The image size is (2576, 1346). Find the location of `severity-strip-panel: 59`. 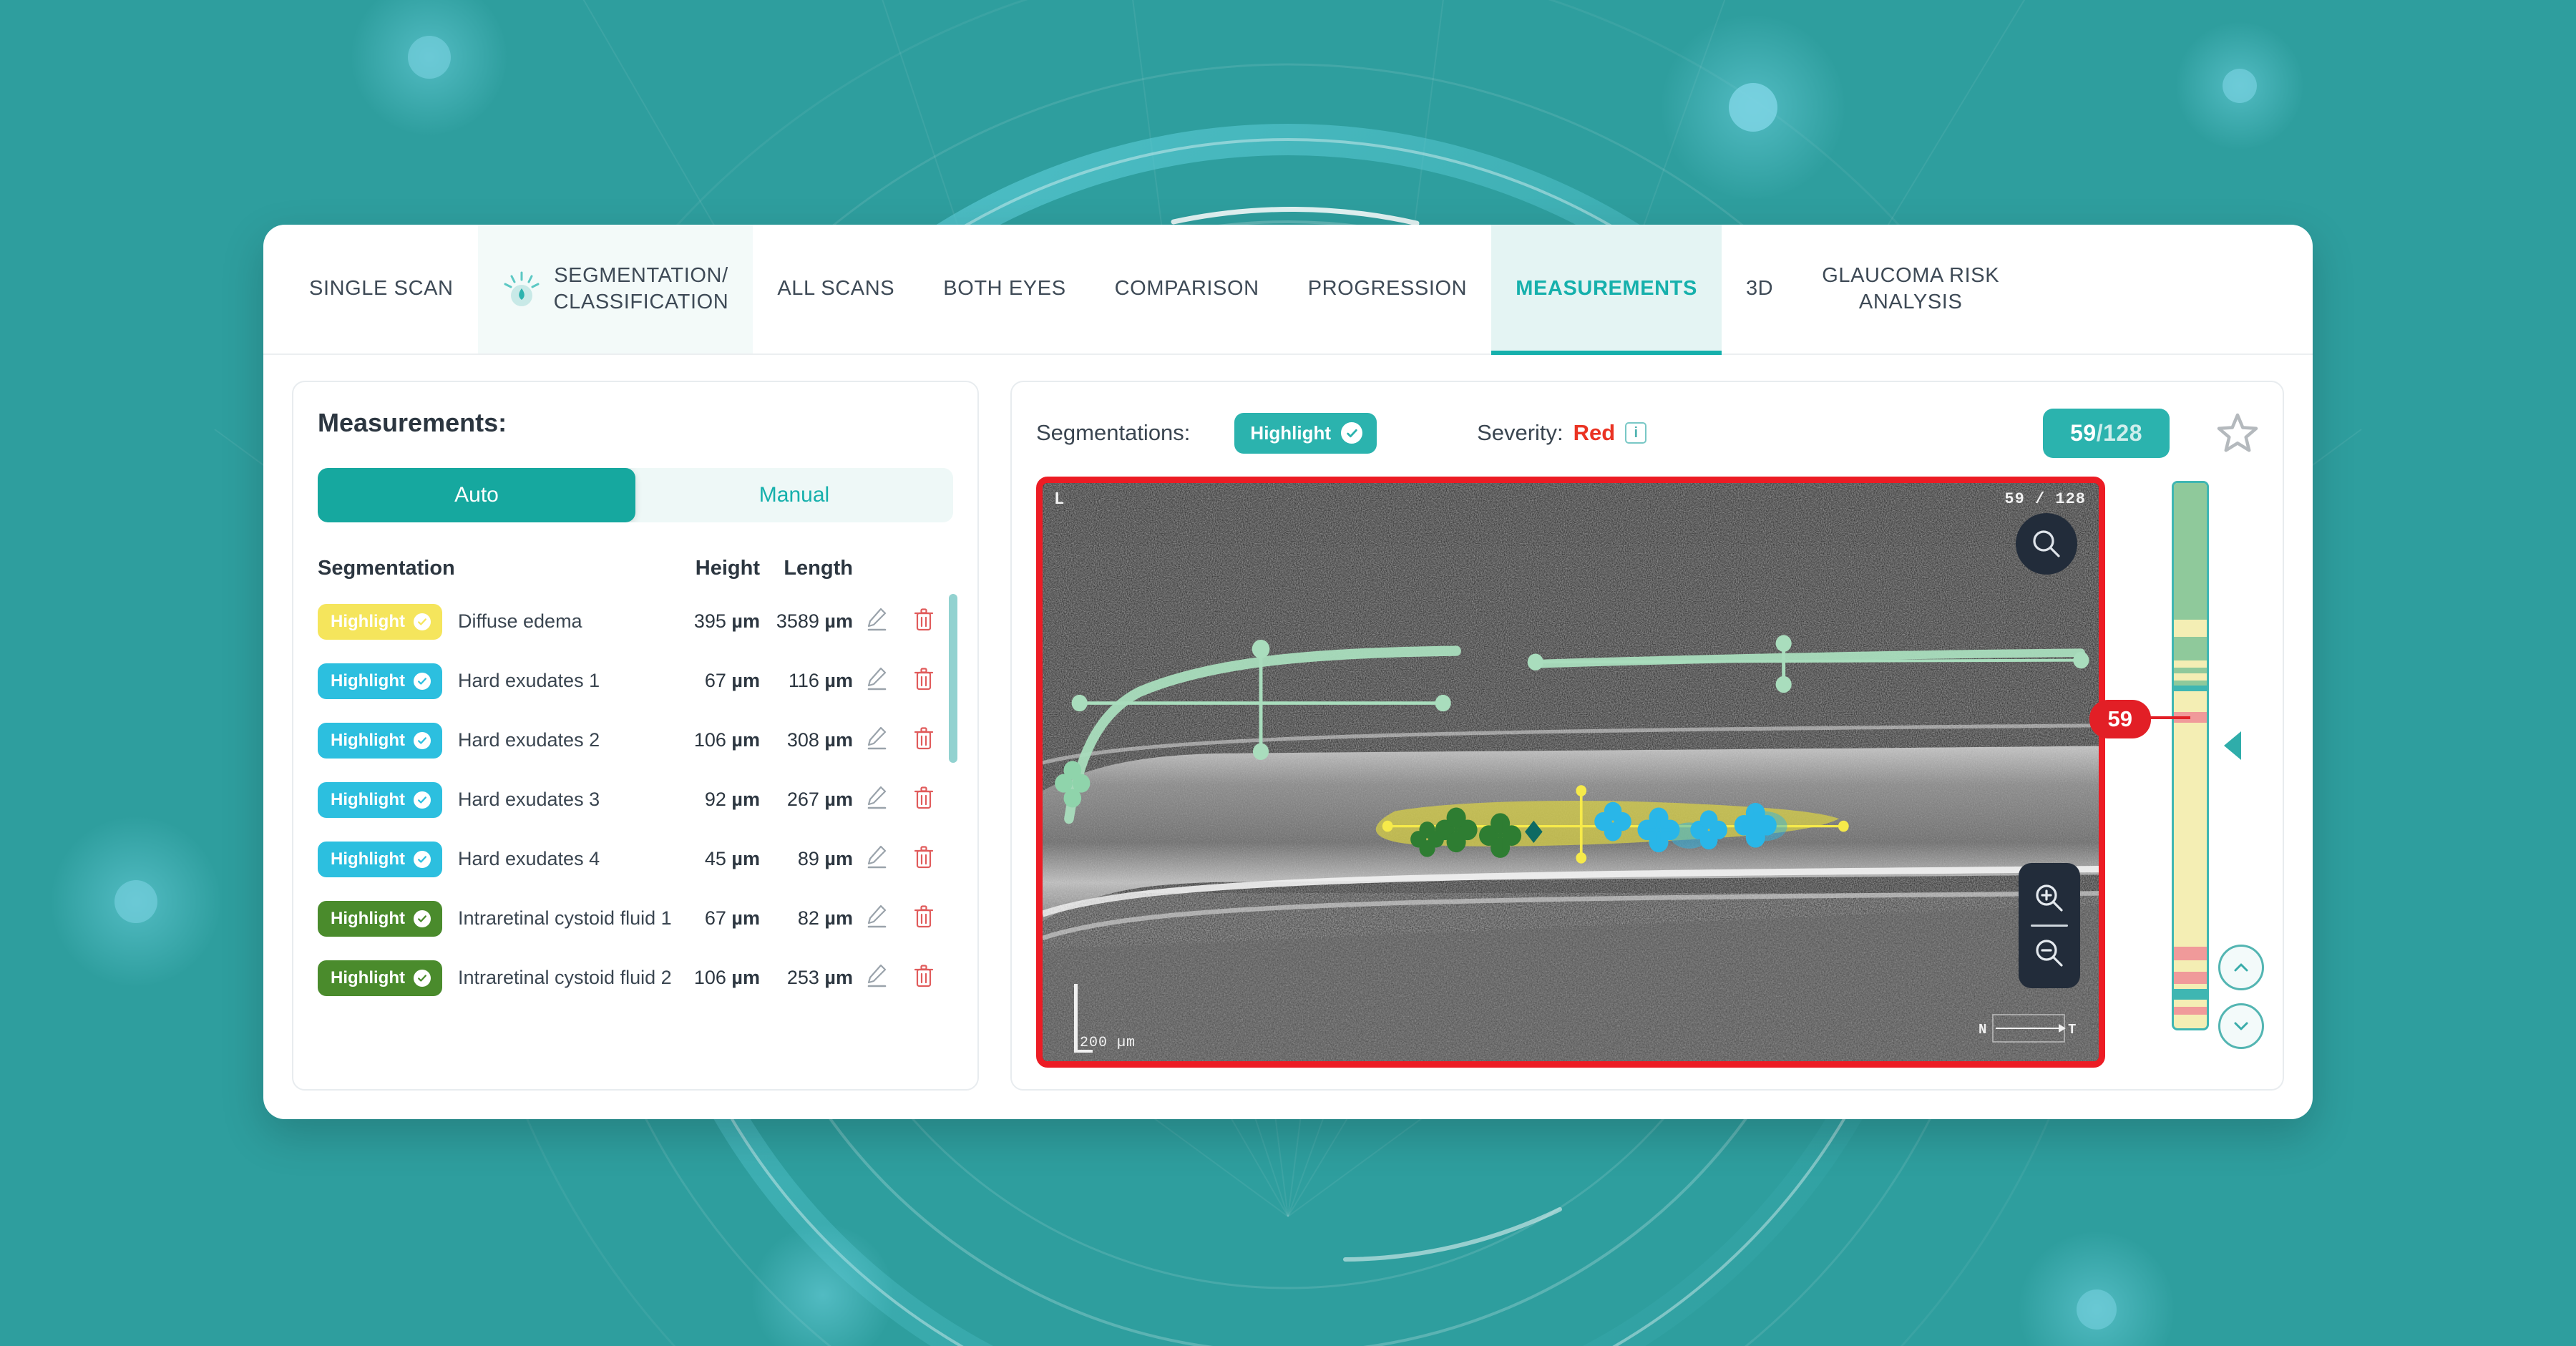

severity-strip-panel: 59 is located at coordinates (2176, 772).